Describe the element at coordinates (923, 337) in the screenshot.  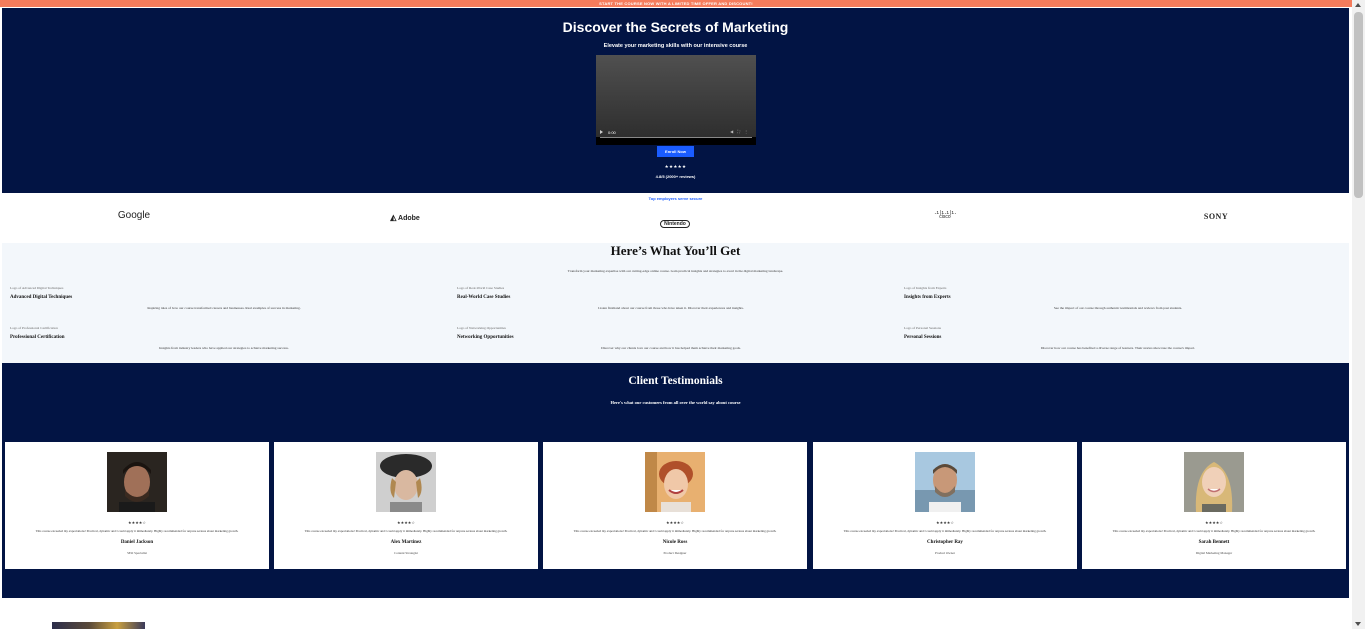
I see `feature-name: Personal Sessions` at that location.